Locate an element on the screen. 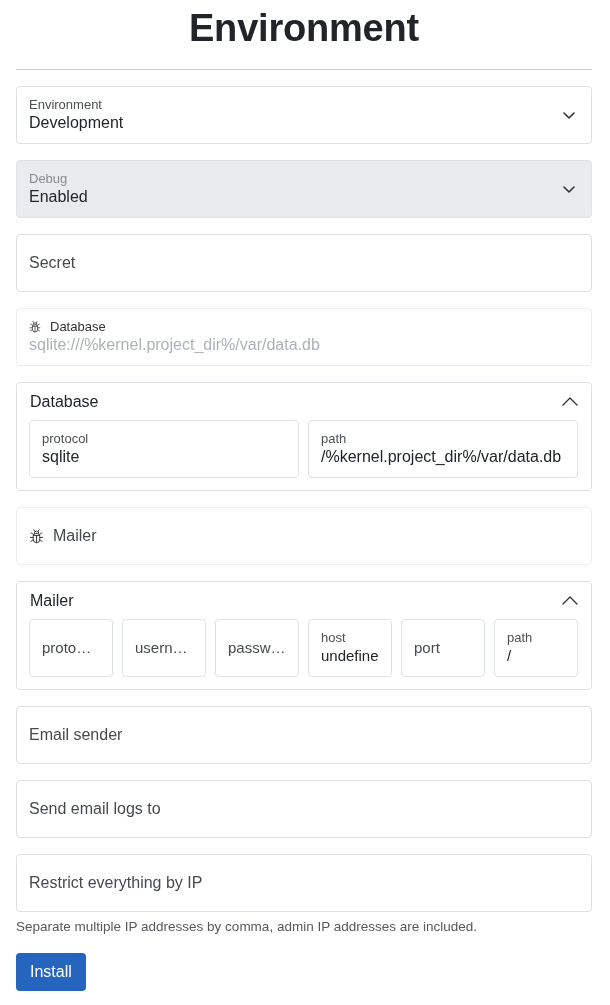 Image resolution: width=610 pixels, height=1005 pixels. text-field: Send email logs to is located at coordinates (304, 809).